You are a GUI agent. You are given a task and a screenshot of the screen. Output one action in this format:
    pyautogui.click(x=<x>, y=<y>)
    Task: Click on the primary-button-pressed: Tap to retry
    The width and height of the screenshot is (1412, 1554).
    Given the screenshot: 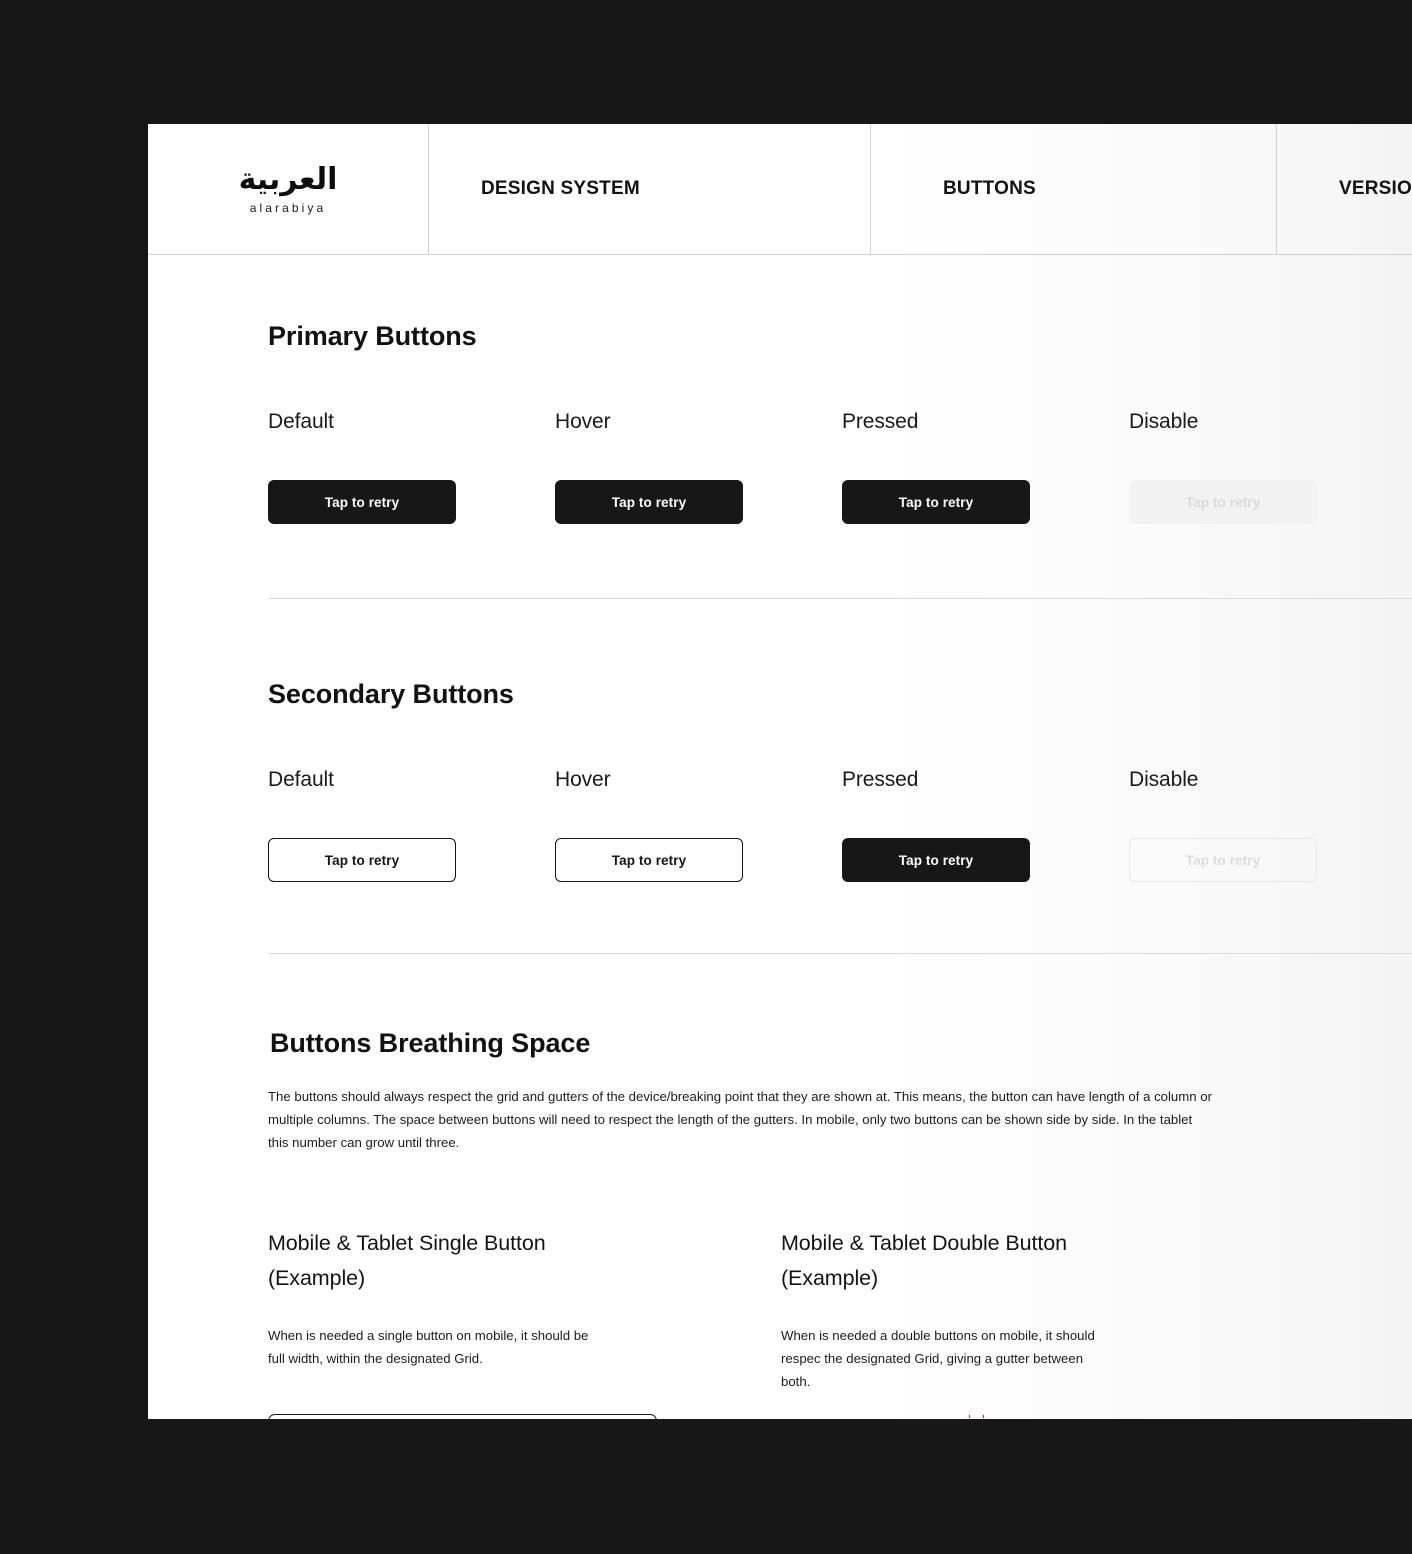 What is the action you would take?
    pyautogui.click(x=936, y=502)
    